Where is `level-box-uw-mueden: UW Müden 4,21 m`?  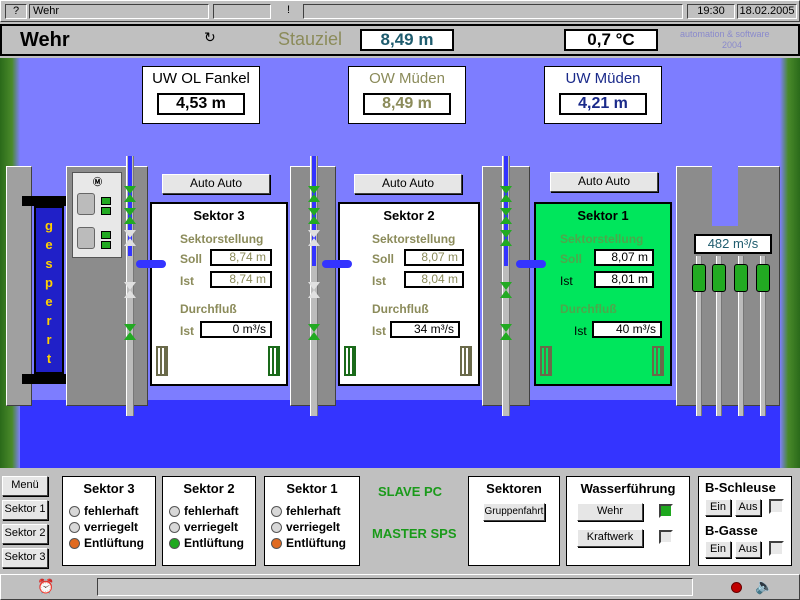 level-box-uw-mueden: UW Müden 4,21 m is located at coordinates (603, 95).